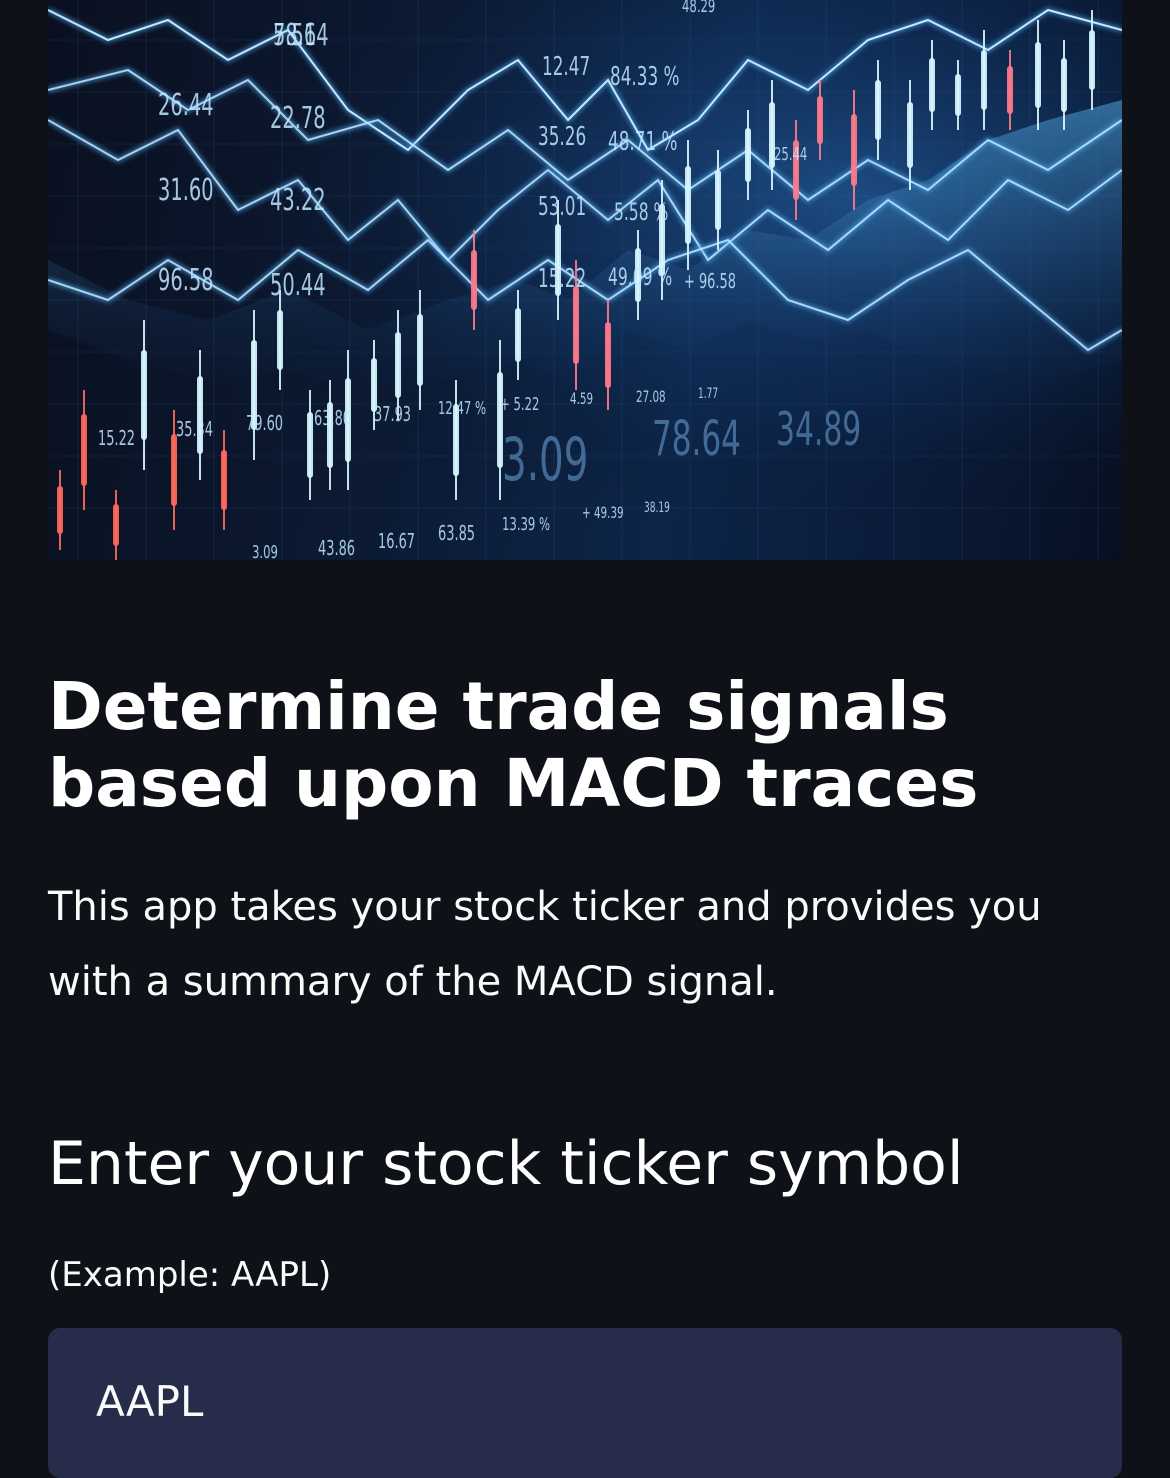  What do you see at coordinates (294, 36) in the screenshot?
I see `chart-number-label: 5.51` at bounding box center [294, 36].